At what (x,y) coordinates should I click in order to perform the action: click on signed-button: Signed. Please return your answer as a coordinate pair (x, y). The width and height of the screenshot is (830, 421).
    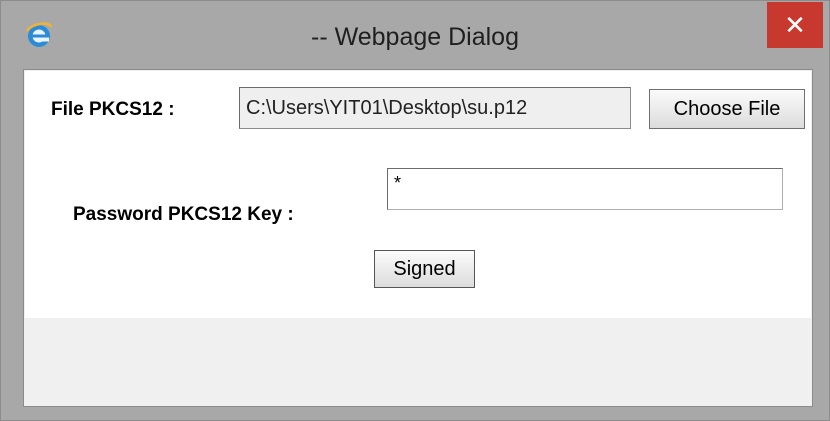
    Looking at the image, I should click on (424, 269).